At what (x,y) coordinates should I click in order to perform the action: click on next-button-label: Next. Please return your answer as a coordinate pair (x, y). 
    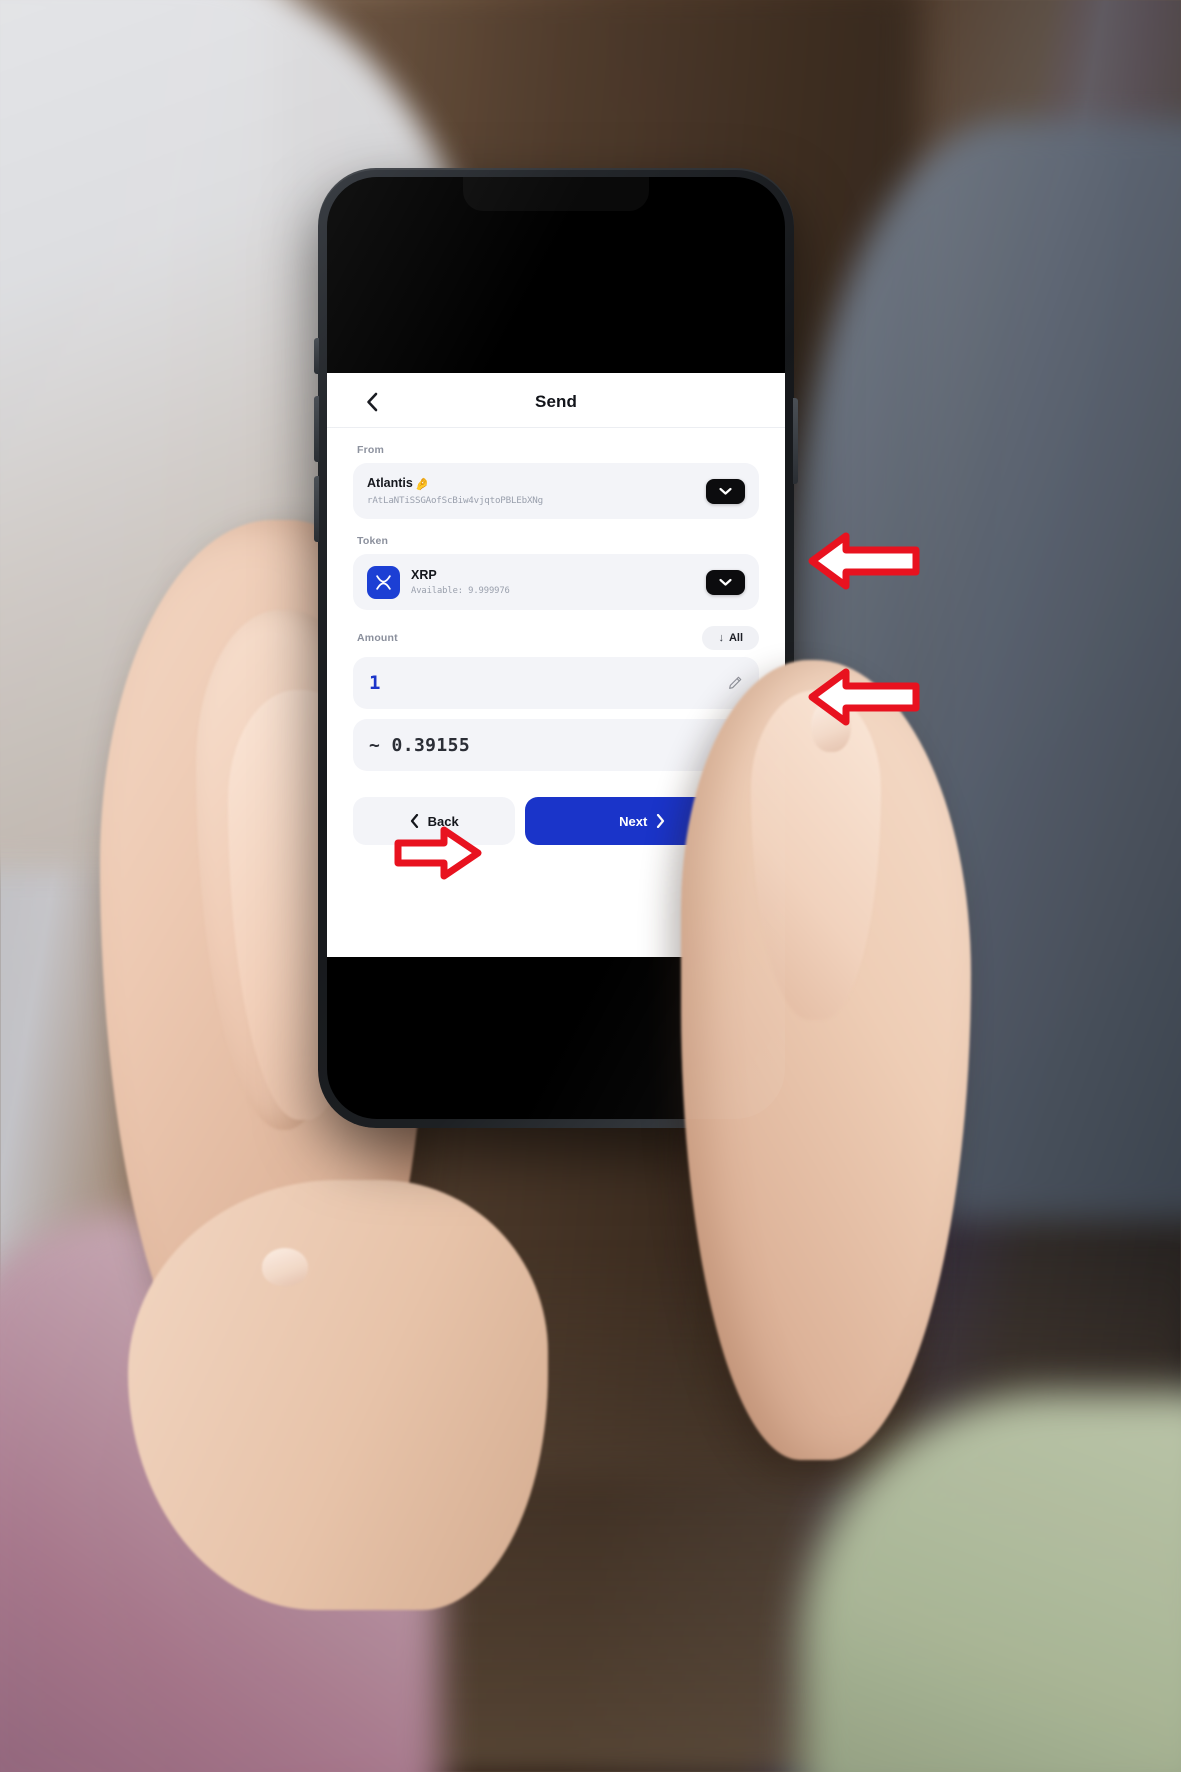
    Looking at the image, I should click on (633, 821).